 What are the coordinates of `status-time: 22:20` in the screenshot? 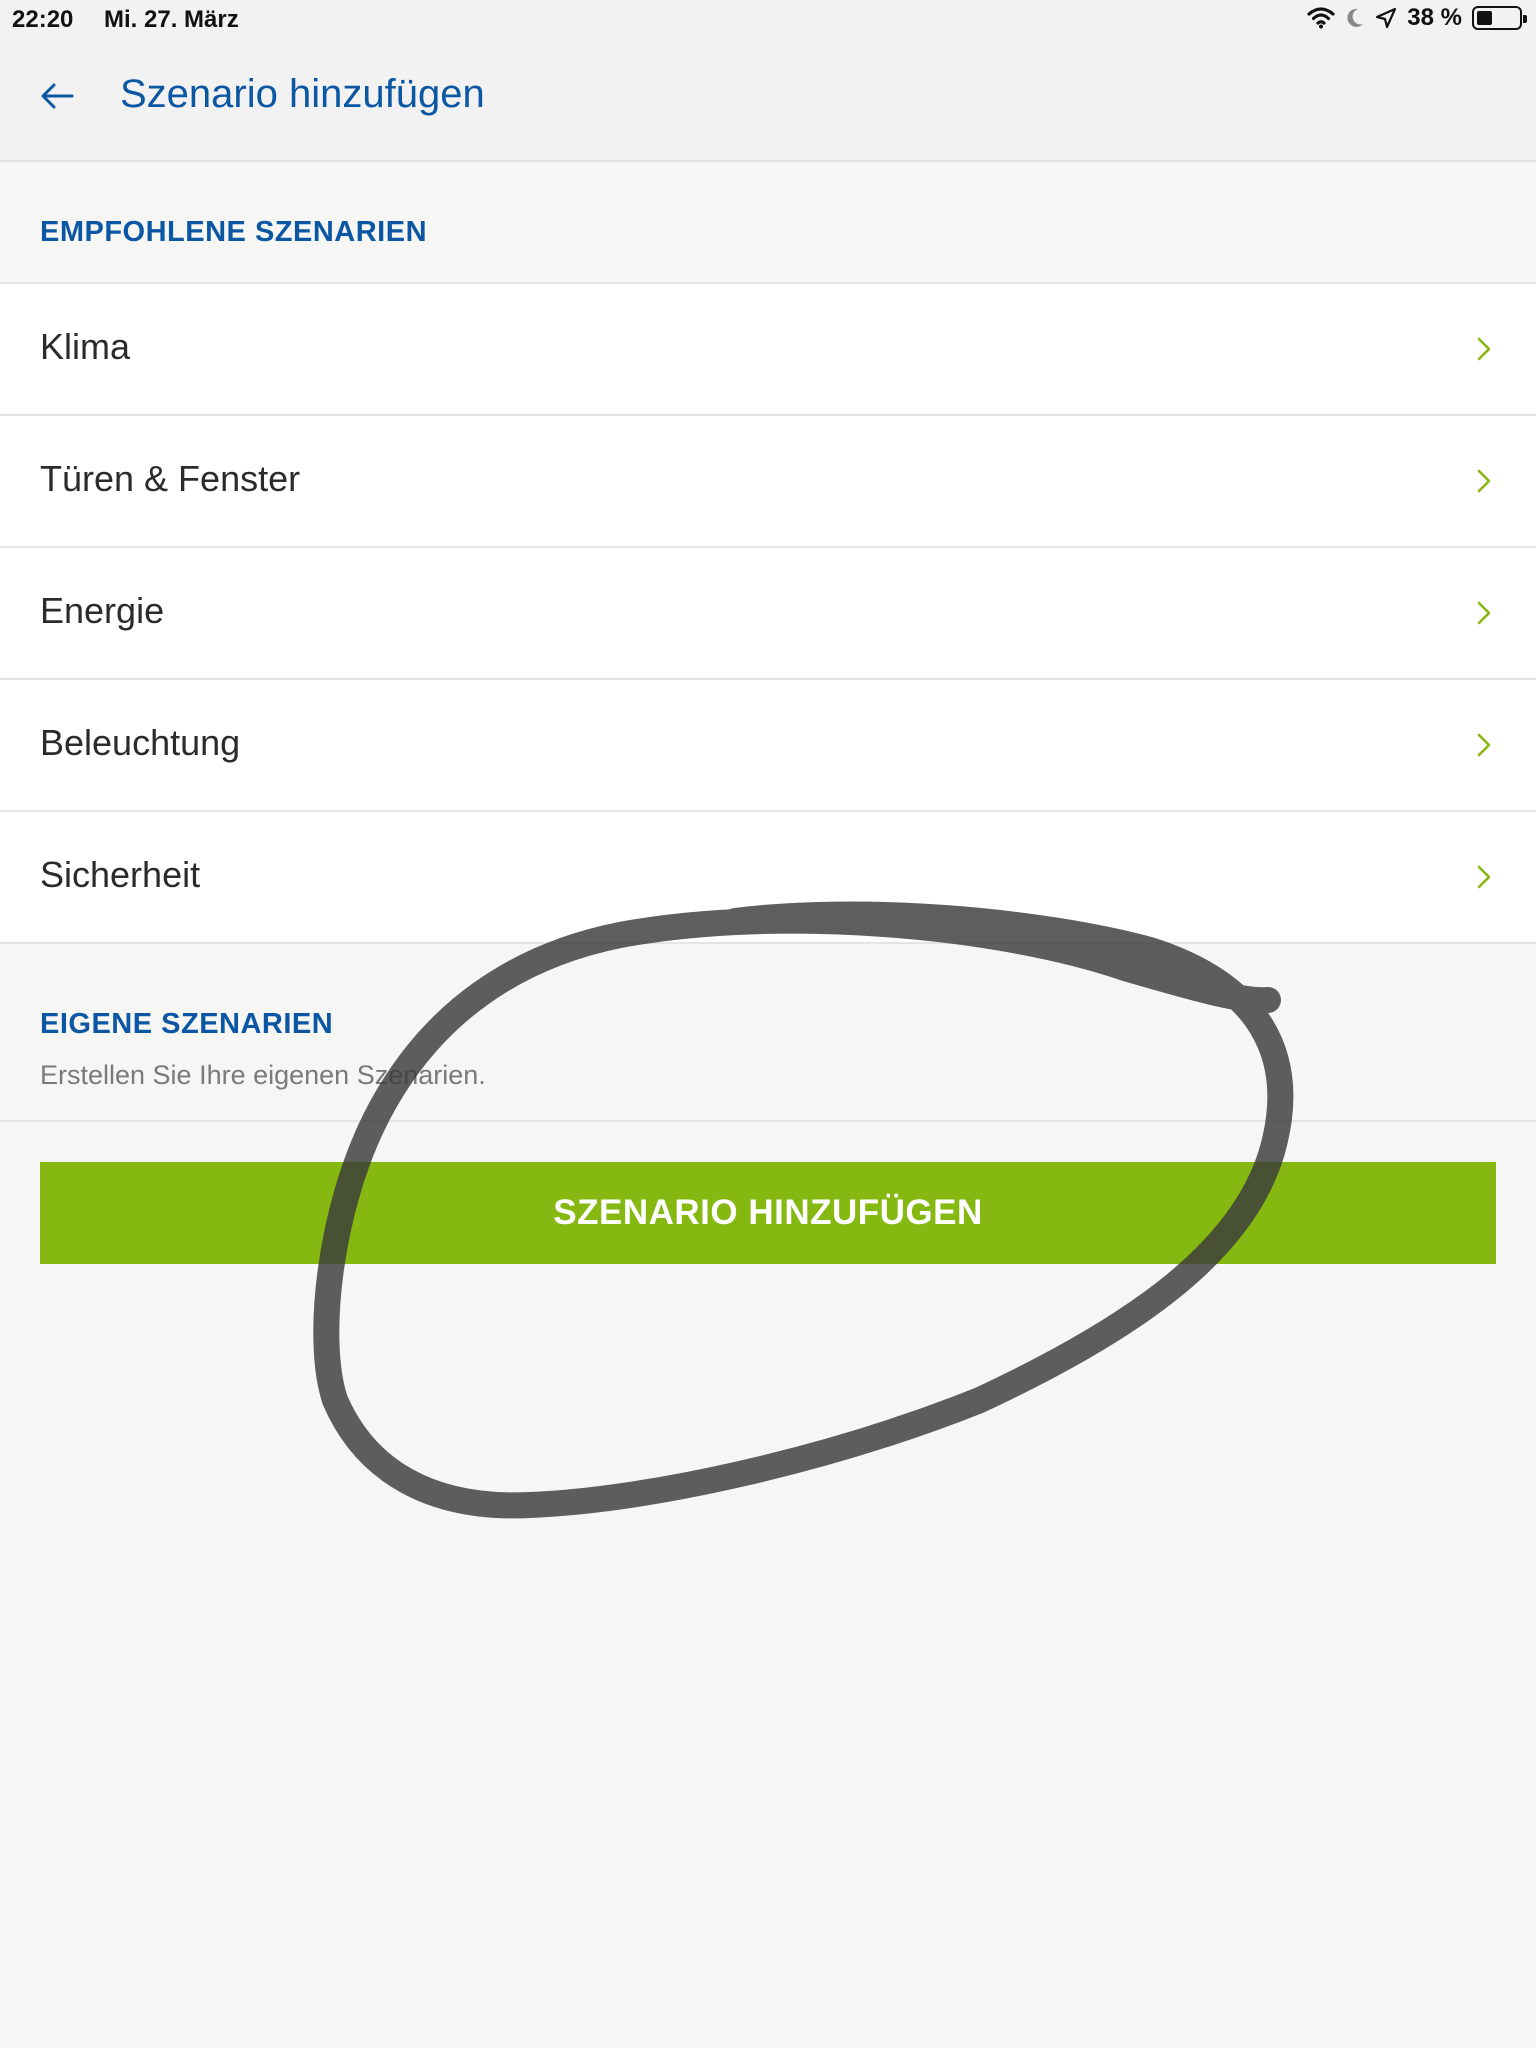 It's located at (43, 19).